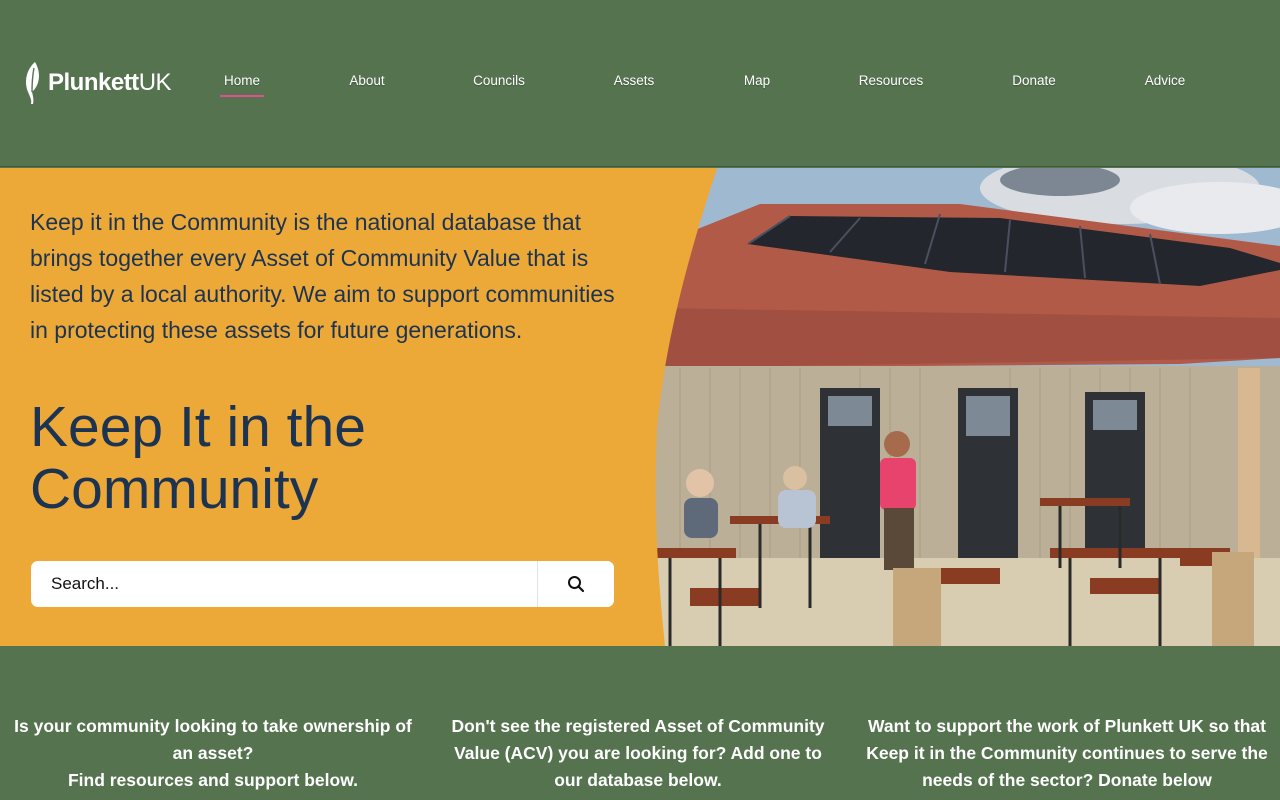 The width and height of the screenshot is (1280, 800). I want to click on search-button, so click(575, 584).